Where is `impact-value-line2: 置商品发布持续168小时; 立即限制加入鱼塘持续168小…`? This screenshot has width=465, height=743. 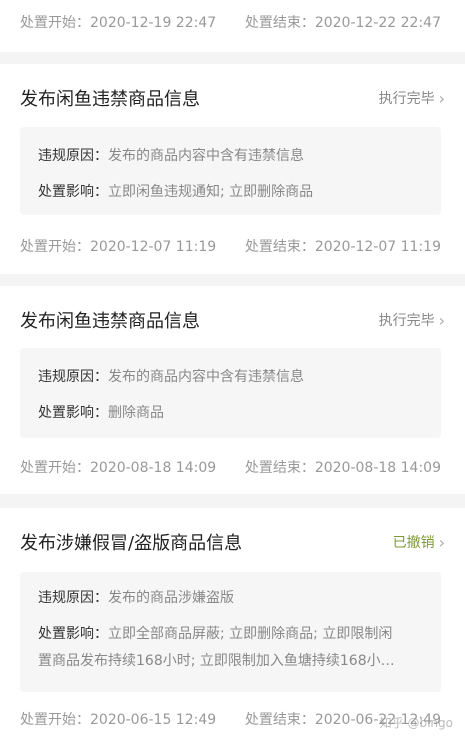 impact-value-line2: 置商品发布持续168小时; 立即限制加入鱼塘持续168小… is located at coordinates (216, 661).